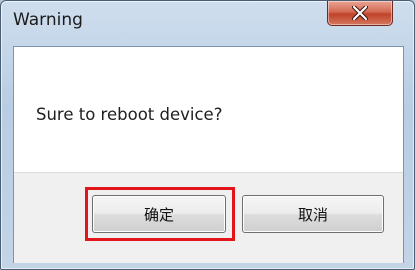 This screenshot has height=270, width=415. What do you see at coordinates (129, 114) in the screenshot?
I see `dialog-message: Sure to reboot device?` at bounding box center [129, 114].